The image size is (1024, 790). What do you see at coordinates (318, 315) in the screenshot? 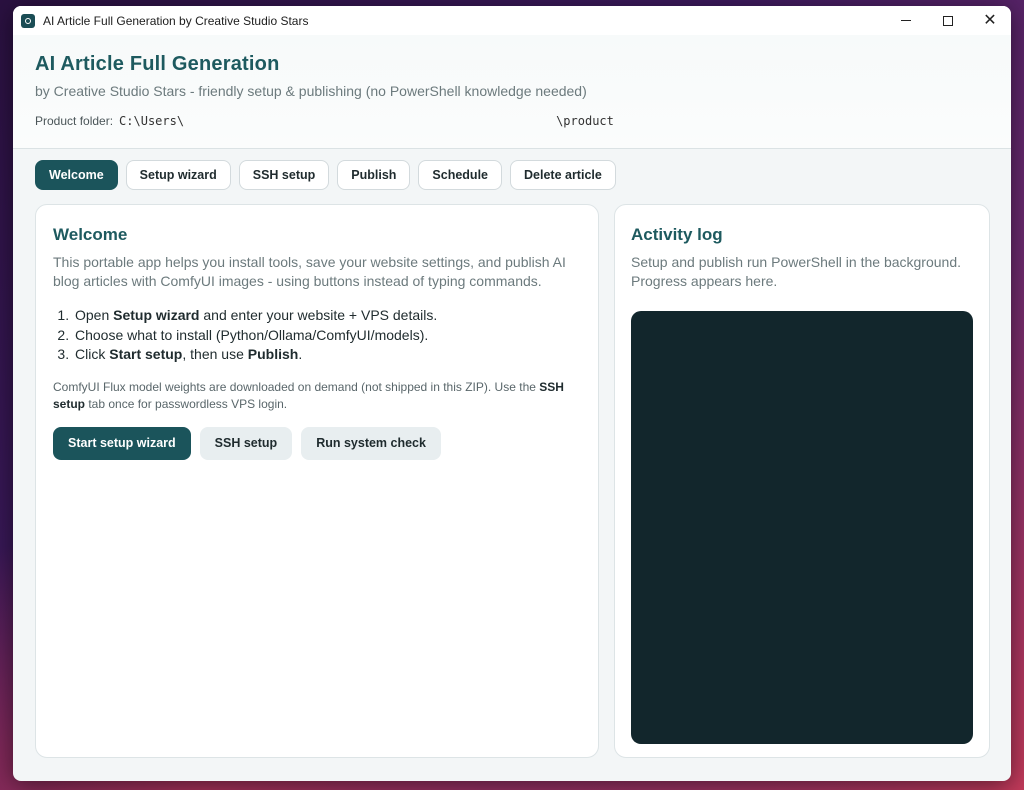
I see `step-text: and enter your website + VPS details.` at bounding box center [318, 315].